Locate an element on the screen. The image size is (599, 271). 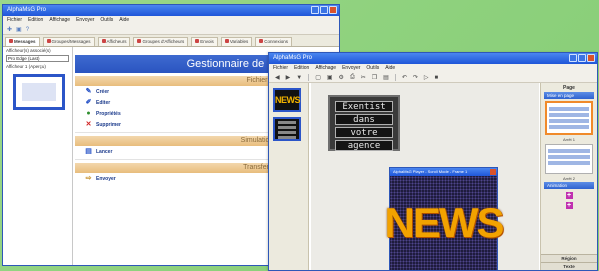
layout-caption-1: Arrêt 1 is located at coordinates (568, 139).